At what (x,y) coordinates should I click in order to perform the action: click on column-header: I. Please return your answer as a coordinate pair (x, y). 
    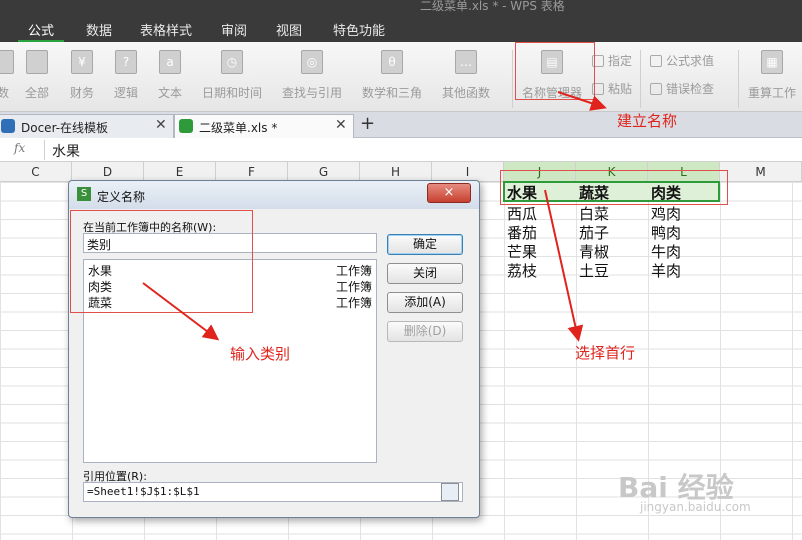
    Looking at the image, I should click on (468, 172).